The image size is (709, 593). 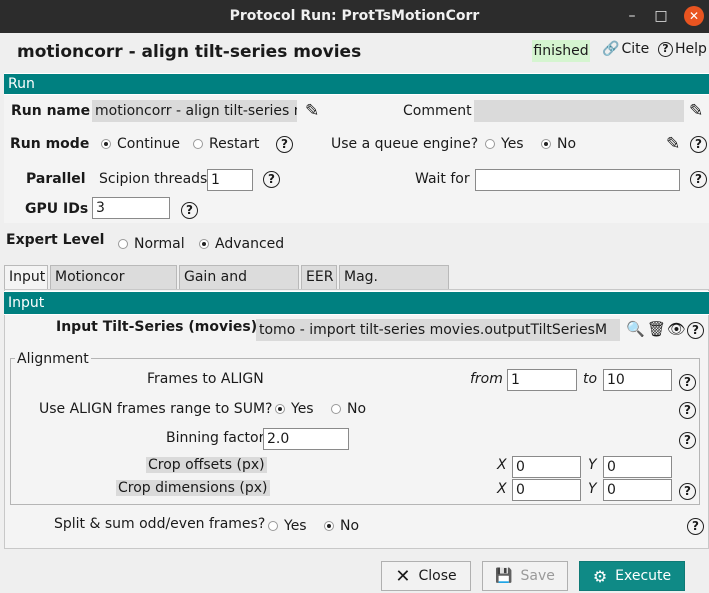 What do you see at coordinates (189, 52) in the screenshot?
I see `protocol-title: motioncorr - align tilt-series movies` at bounding box center [189, 52].